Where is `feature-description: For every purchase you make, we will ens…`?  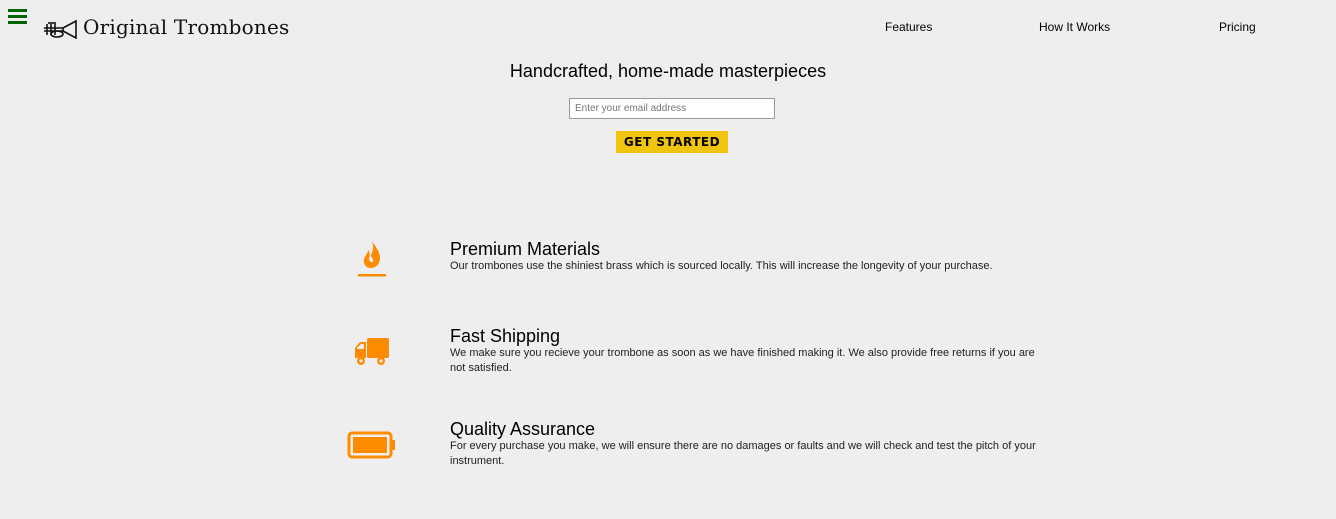
feature-description: For every purchase you make, we will ens… is located at coordinates (743, 453).